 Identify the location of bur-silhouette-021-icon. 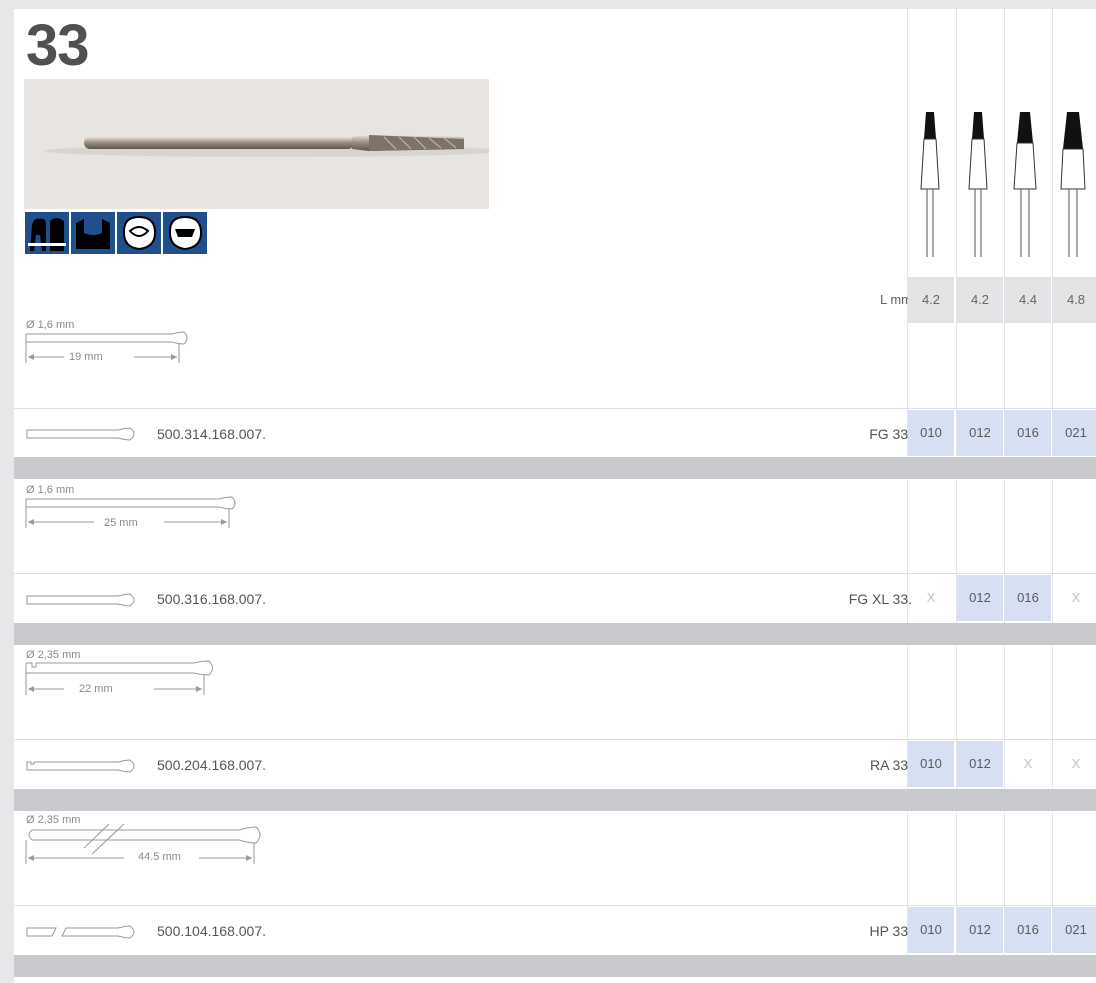
(1073, 184).